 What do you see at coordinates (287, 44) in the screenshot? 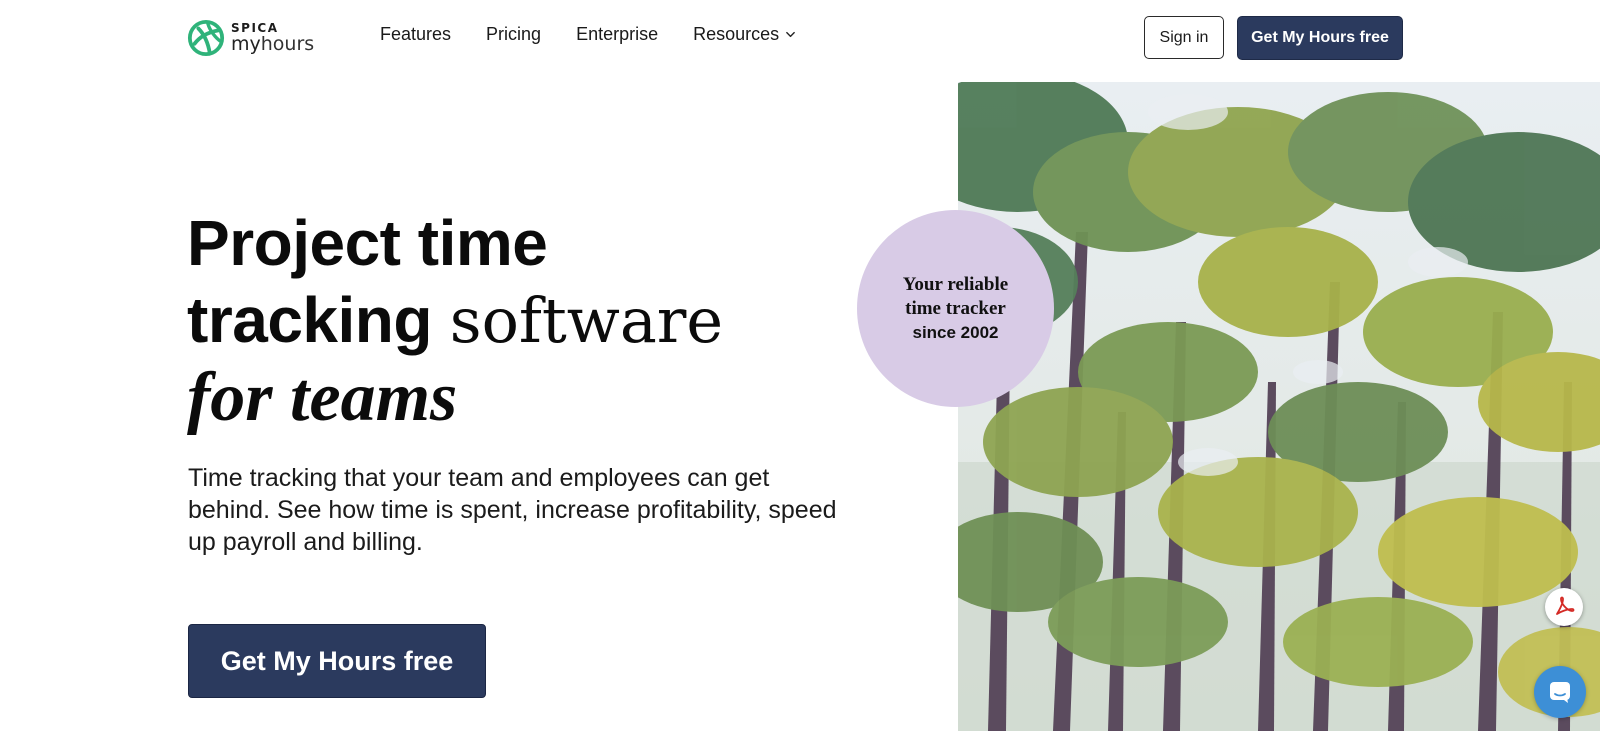
I see `logo-product-light: hours` at bounding box center [287, 44].